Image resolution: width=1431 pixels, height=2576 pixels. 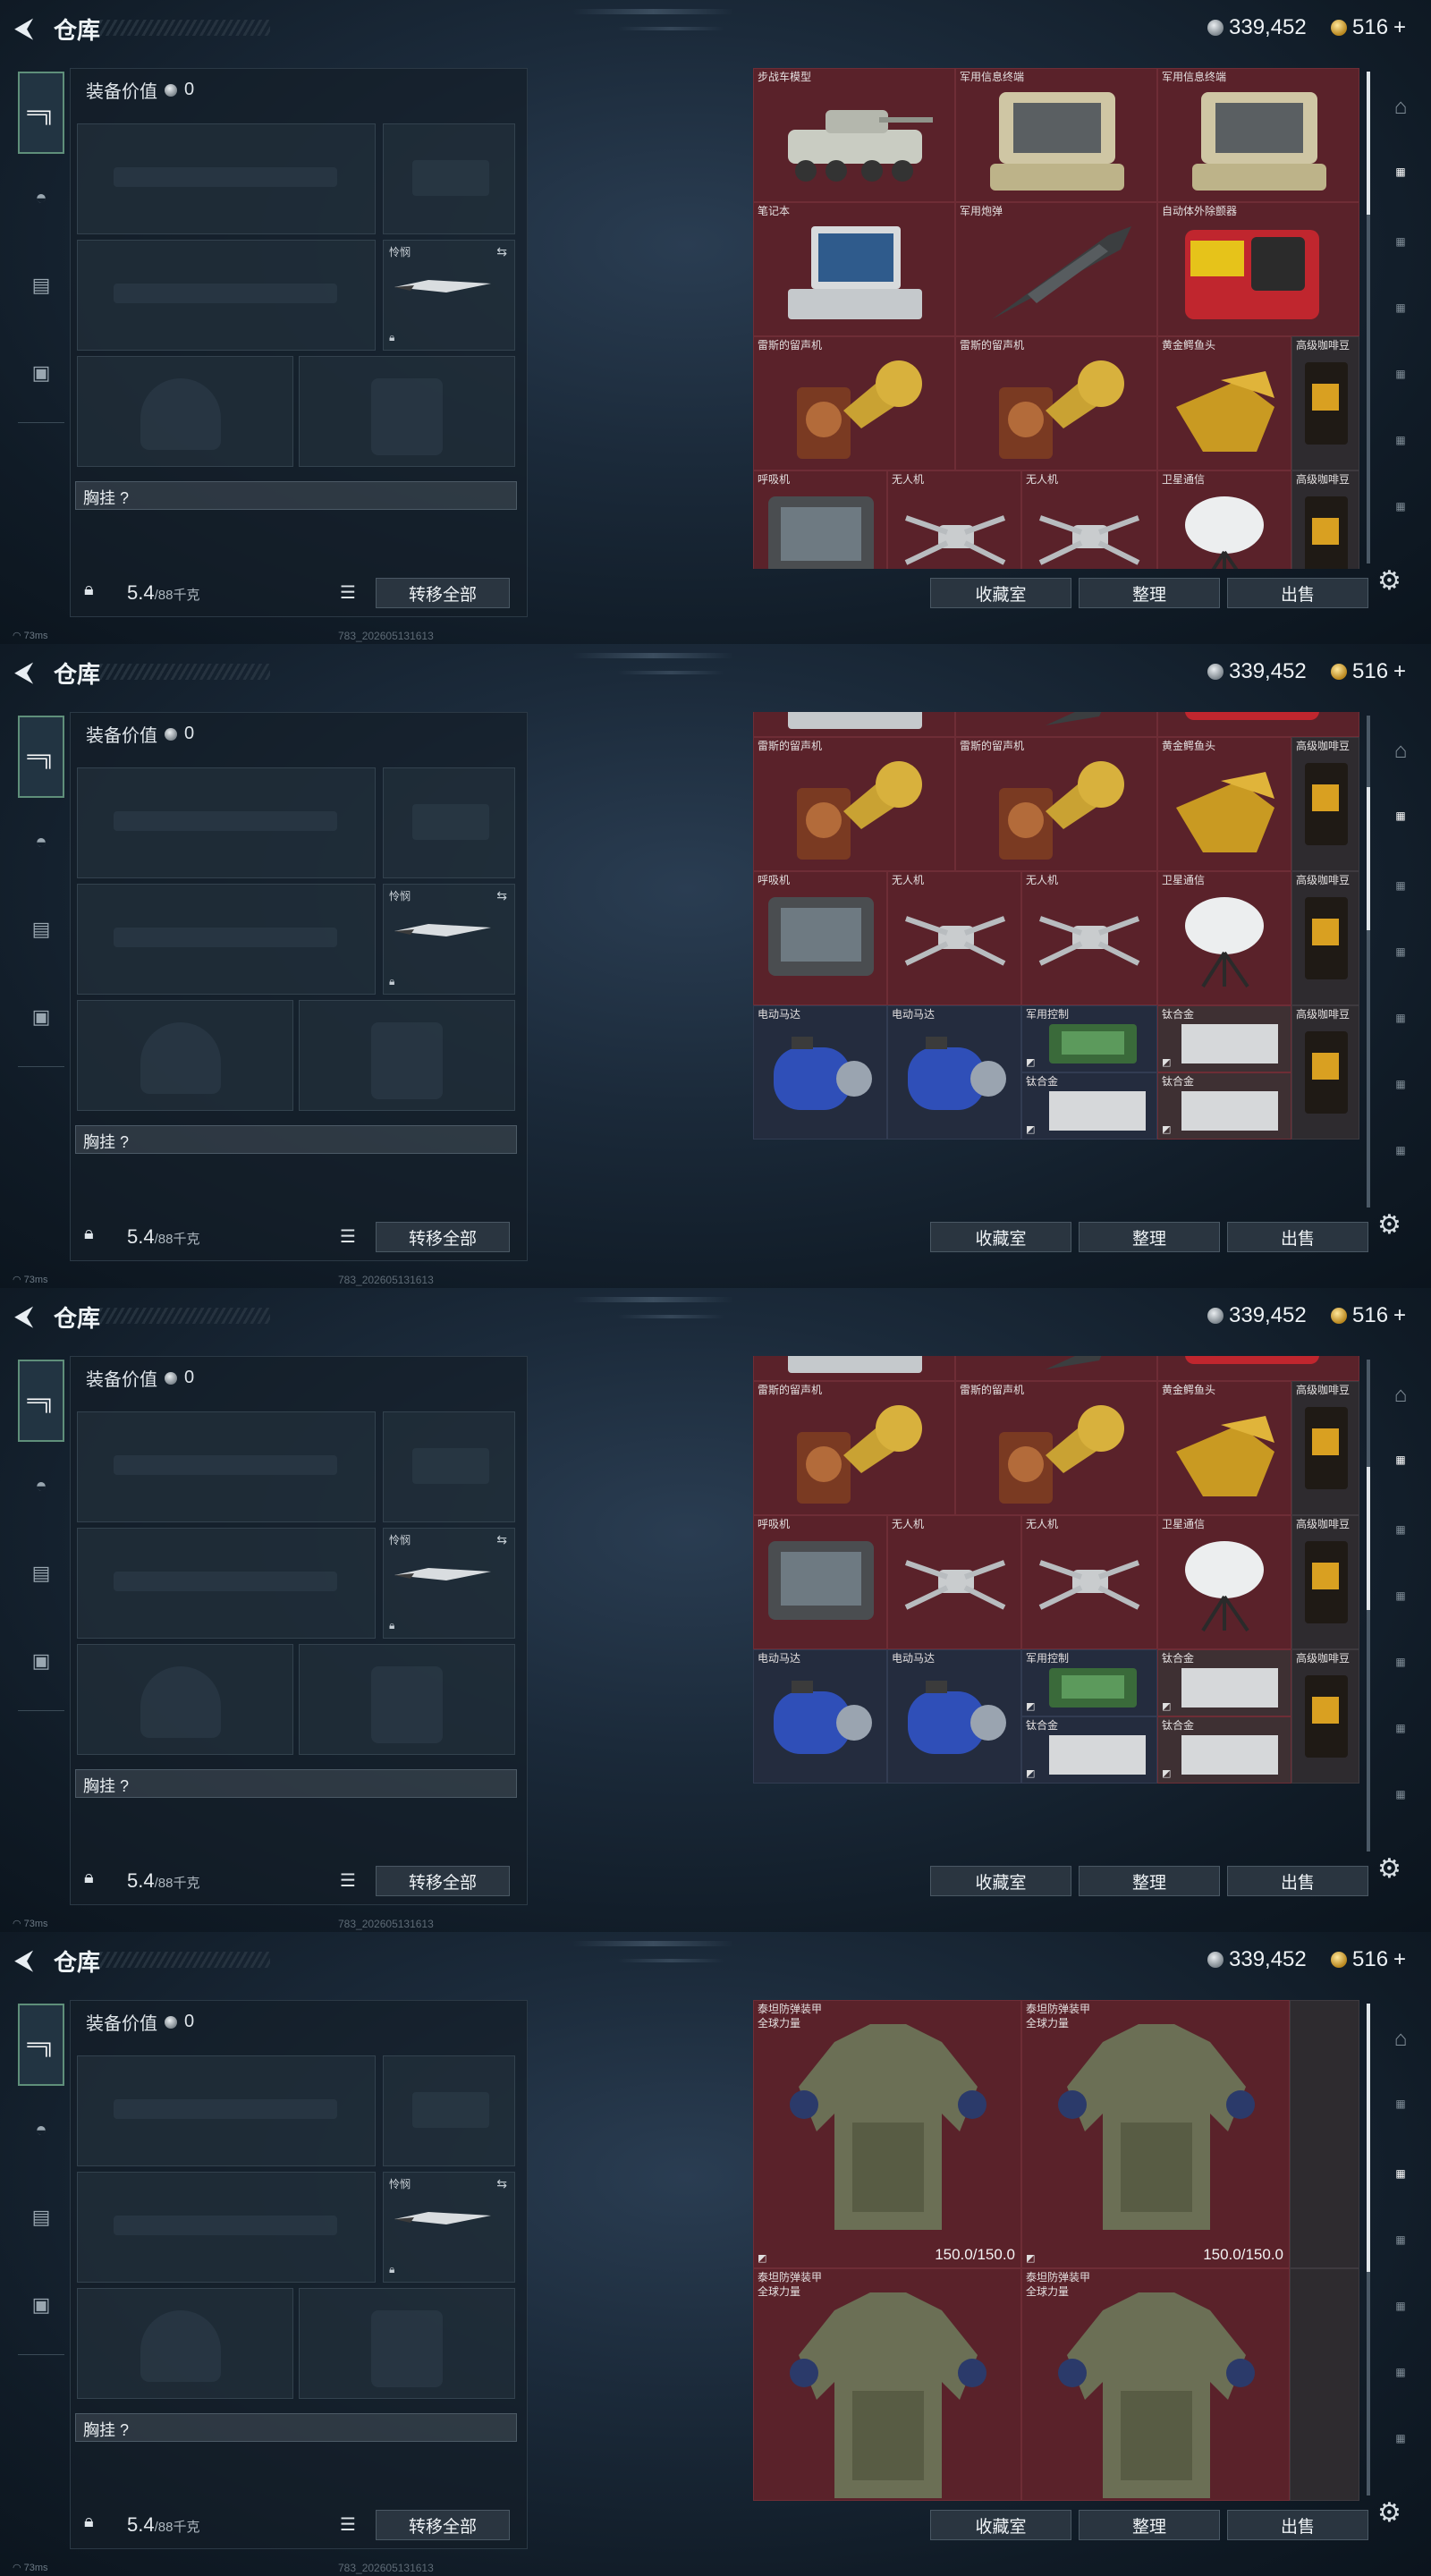 What do you see at coordinates (1224, 1582) in the screenshot?
I see `stash-item: 卫星通信` at bounding box center [1224, 1582].